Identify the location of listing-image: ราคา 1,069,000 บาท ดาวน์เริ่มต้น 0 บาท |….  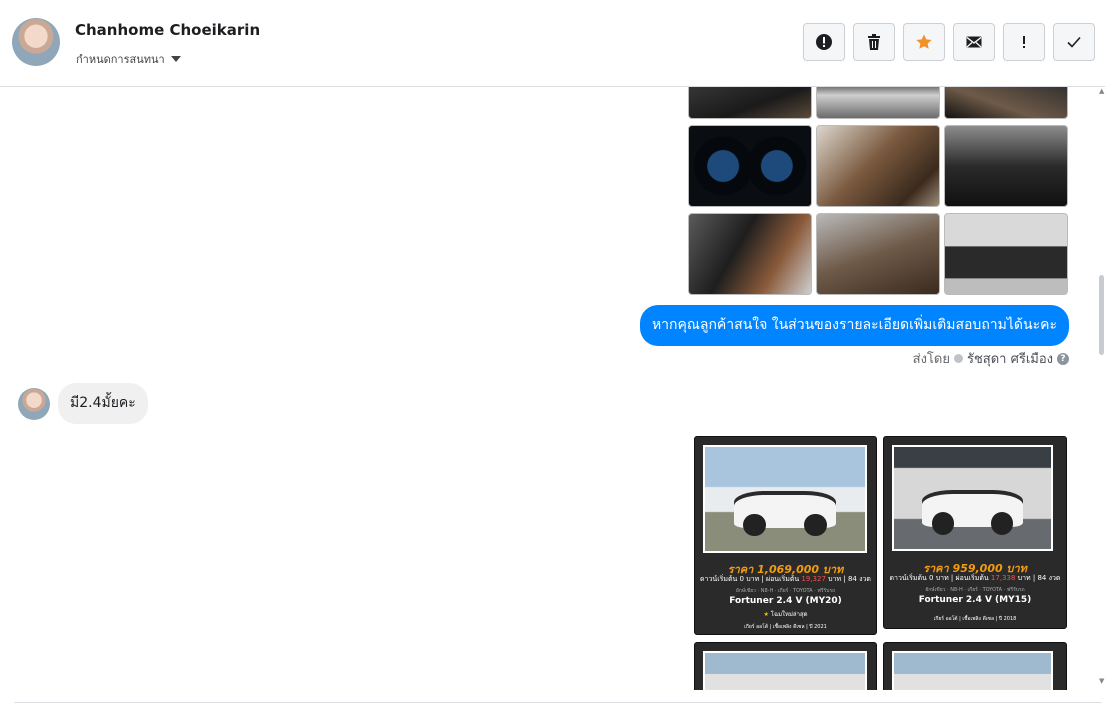
(785, 535).